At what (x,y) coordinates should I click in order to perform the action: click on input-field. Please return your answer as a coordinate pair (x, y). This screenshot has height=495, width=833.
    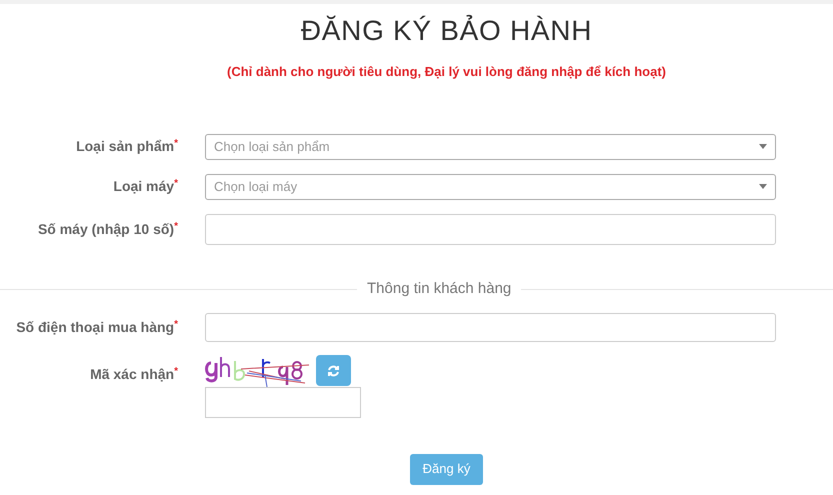
    Looking at the image, I should click on (490, 229).